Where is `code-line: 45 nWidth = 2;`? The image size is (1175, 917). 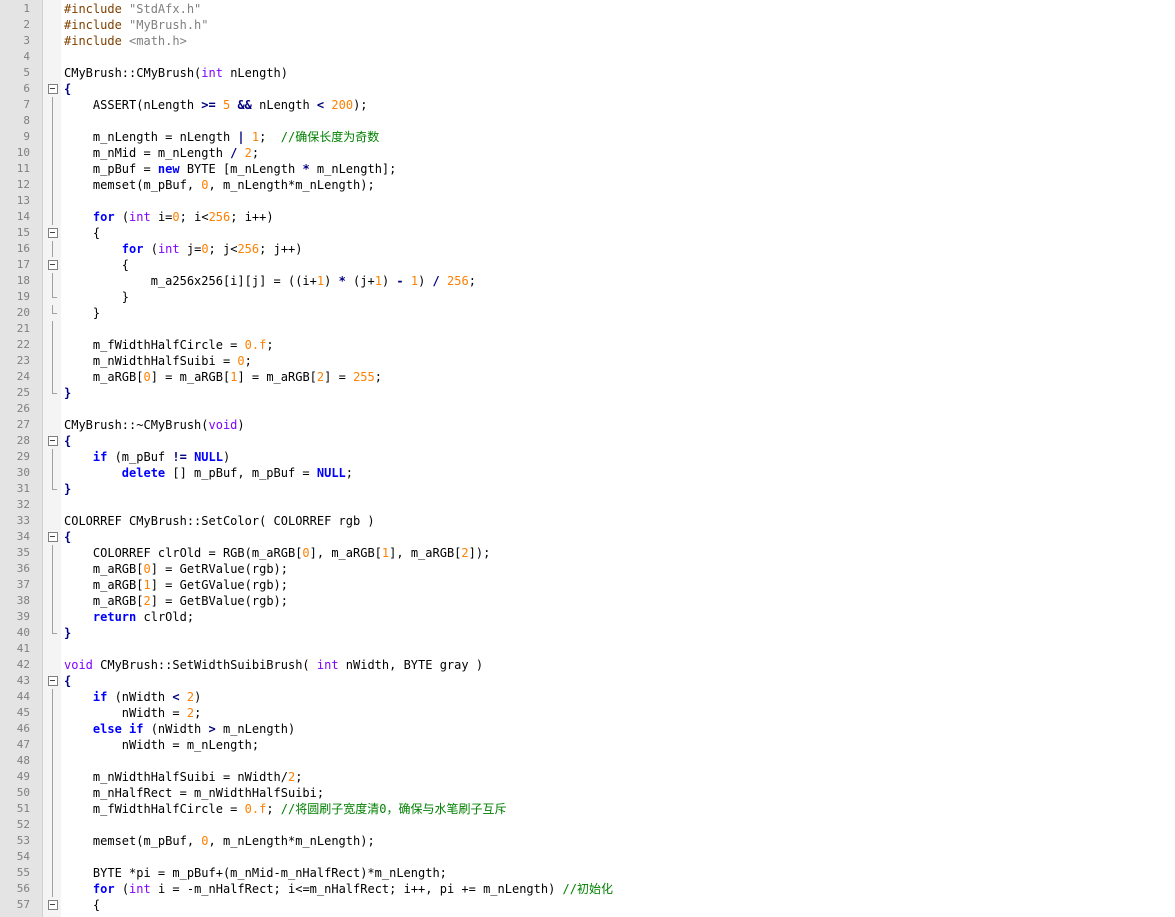 code-line: 45 nWidth = 2; is located at coordinates (587, 713).